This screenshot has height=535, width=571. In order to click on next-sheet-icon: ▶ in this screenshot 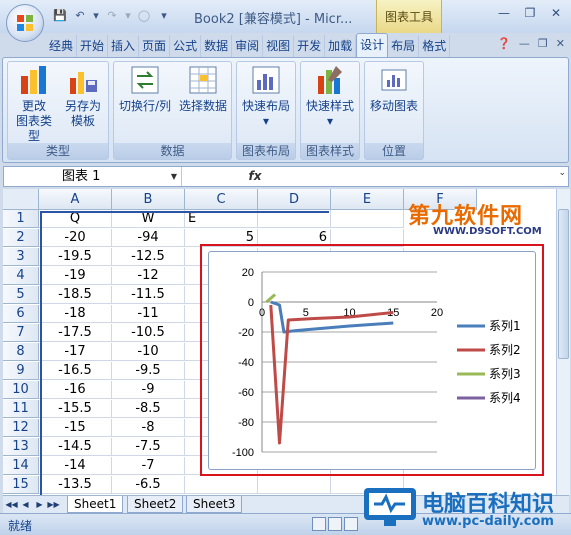, I will do `click(39, 504)`.